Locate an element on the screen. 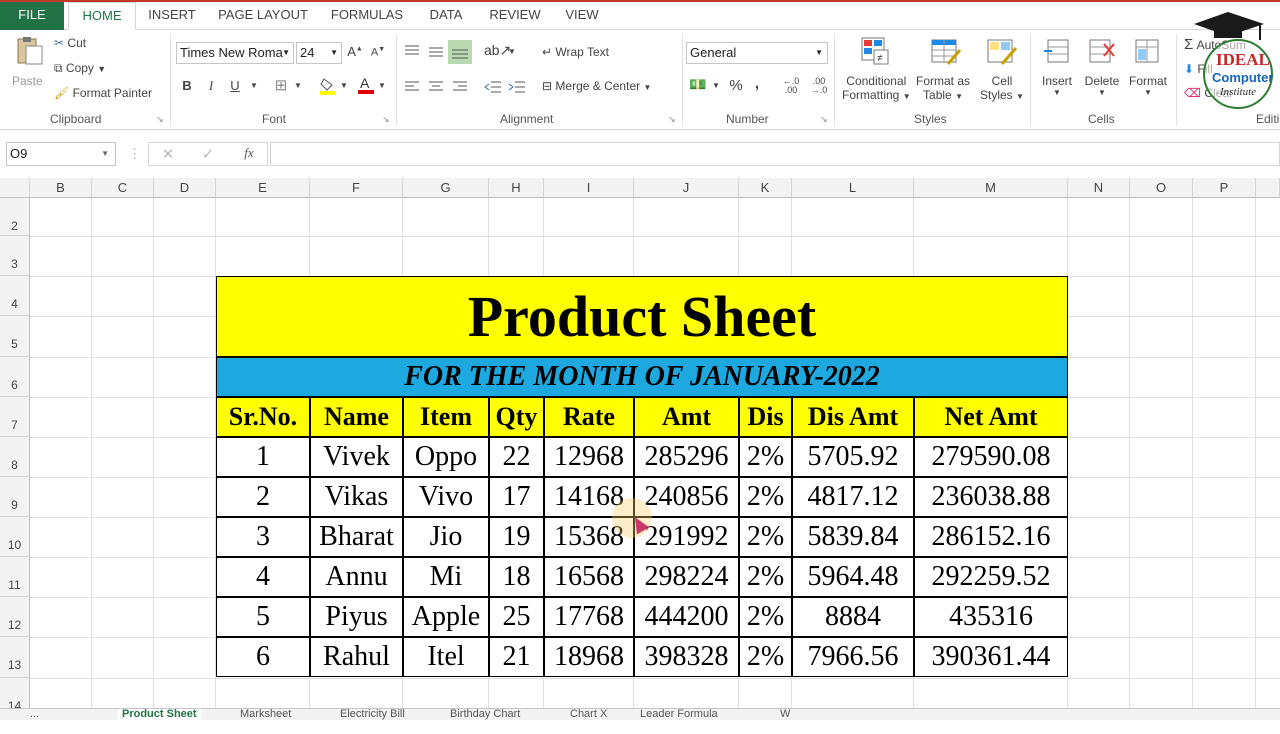 The width and height of the screenshot is (1280, 734). table-cell: 4 is located at coordinates (263, 577).